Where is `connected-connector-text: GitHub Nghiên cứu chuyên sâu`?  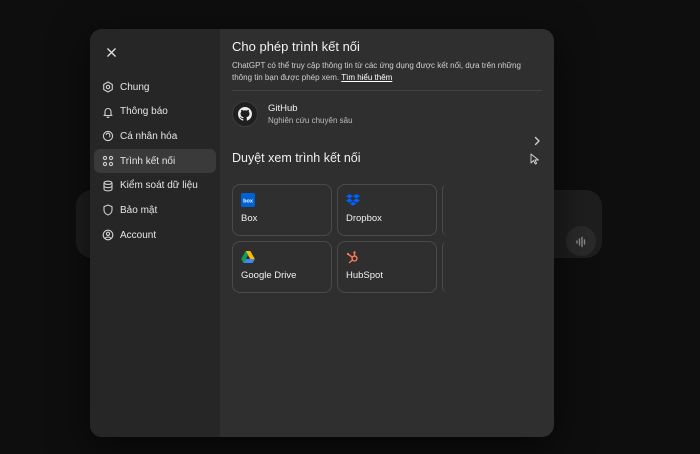
connected-connector-text: GitHub Nghiên cứu chuyên sâu is located at coordinates (310, 114).